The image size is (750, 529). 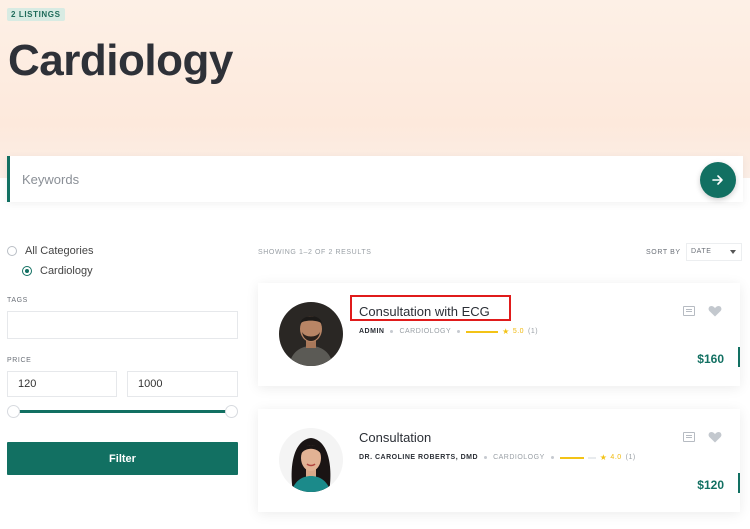 I want to click on listing-meta: ADMIN CARDIOLOGY ★ 5.0 (1), so click(x=448, y=331).